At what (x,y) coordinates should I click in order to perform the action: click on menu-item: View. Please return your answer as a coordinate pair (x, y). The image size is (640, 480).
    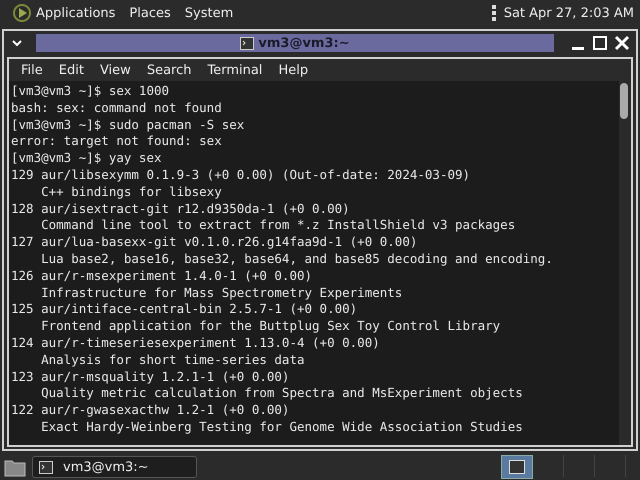
    Looking at the image, I should click on (115, 70).